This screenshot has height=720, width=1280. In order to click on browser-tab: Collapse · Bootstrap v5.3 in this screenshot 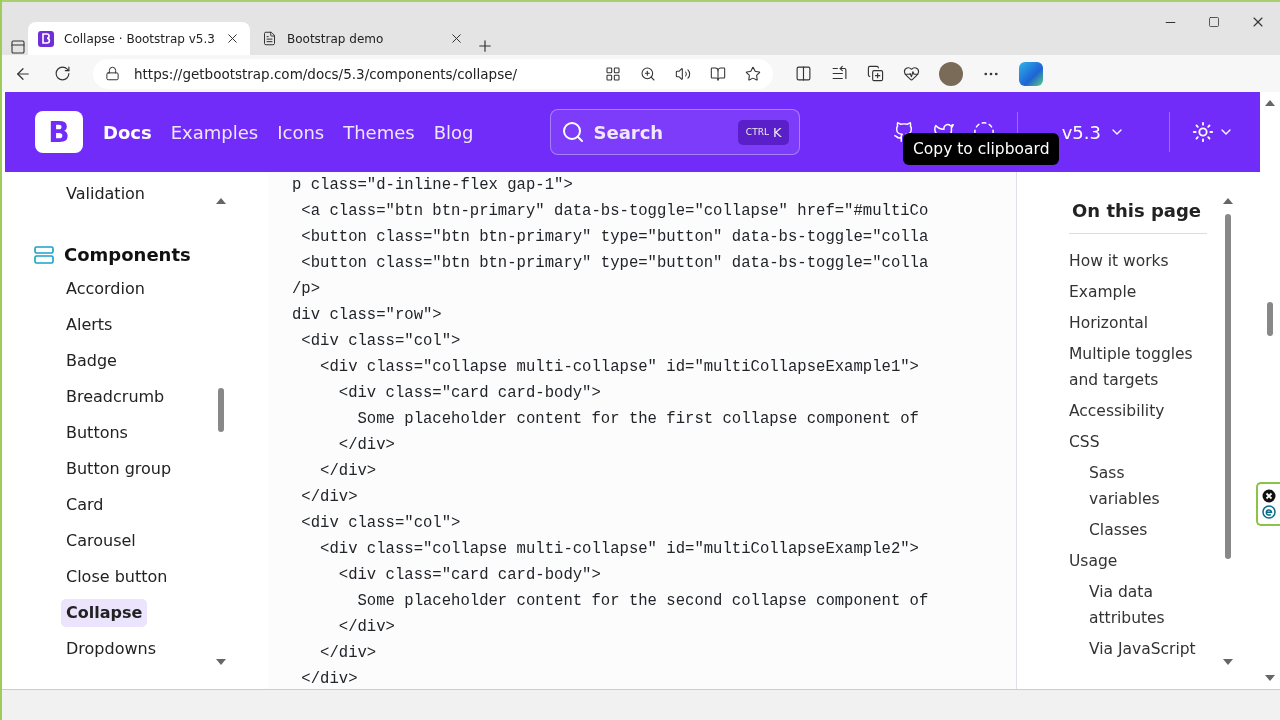, I will do `click(139, 38)`.